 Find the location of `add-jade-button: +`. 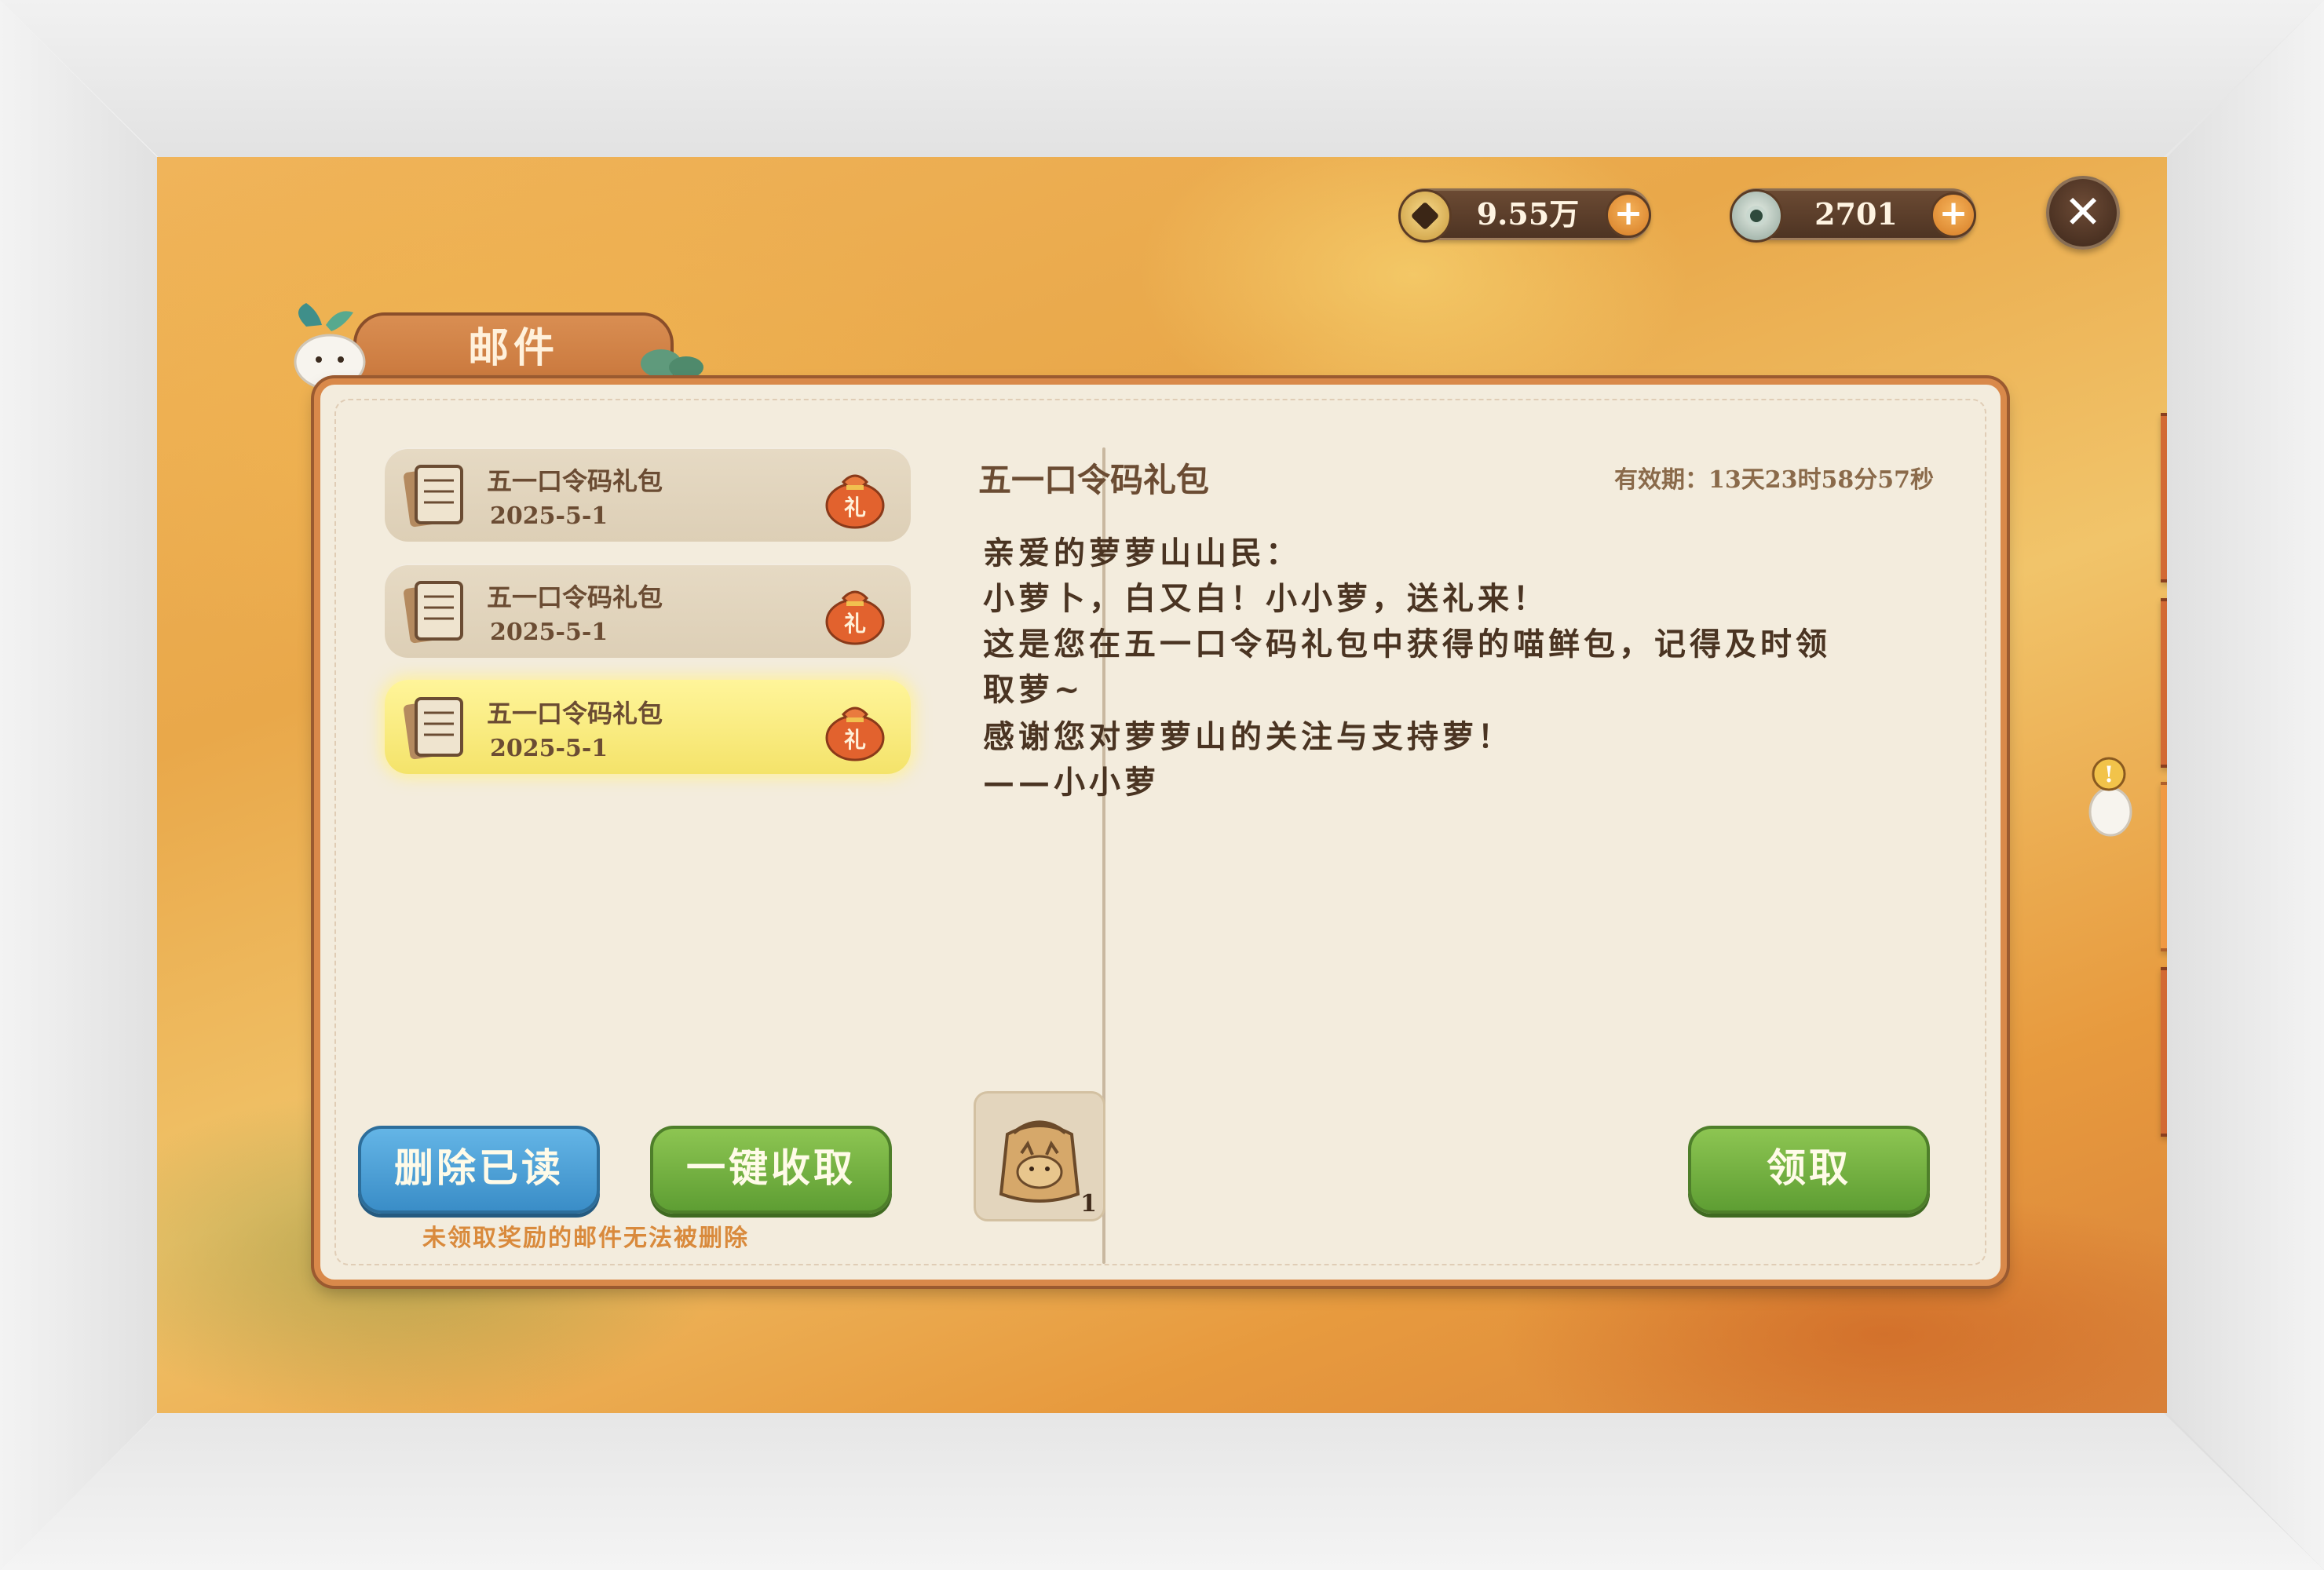

add-jade-button: + is located at coordinates (1953, 215).